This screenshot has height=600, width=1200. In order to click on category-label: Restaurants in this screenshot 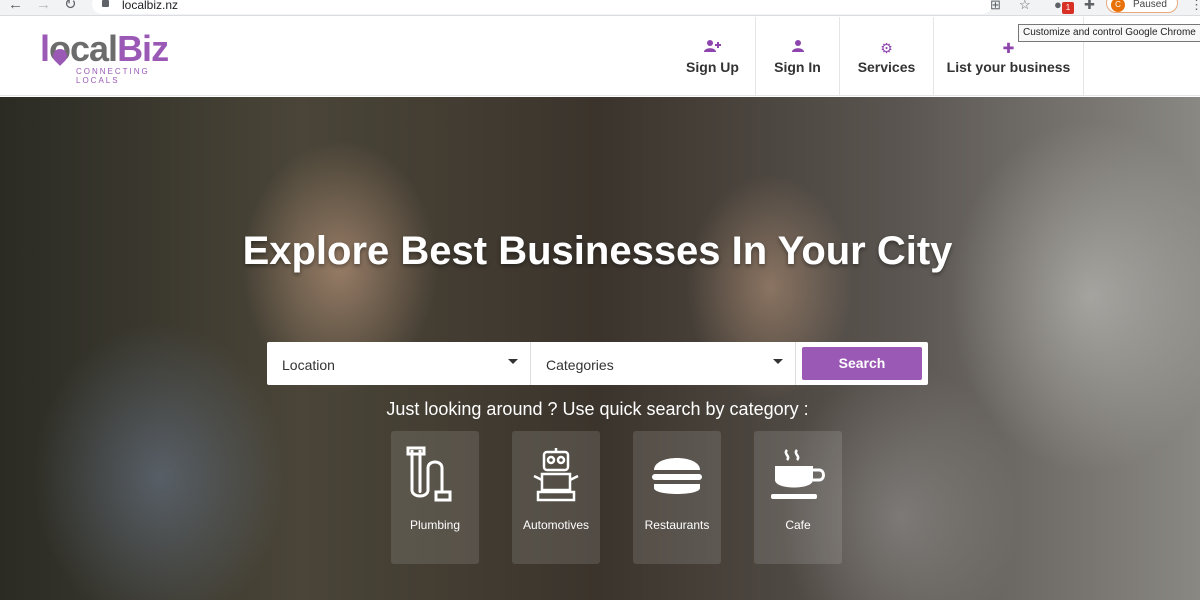, I will do `click(677, 525)`.